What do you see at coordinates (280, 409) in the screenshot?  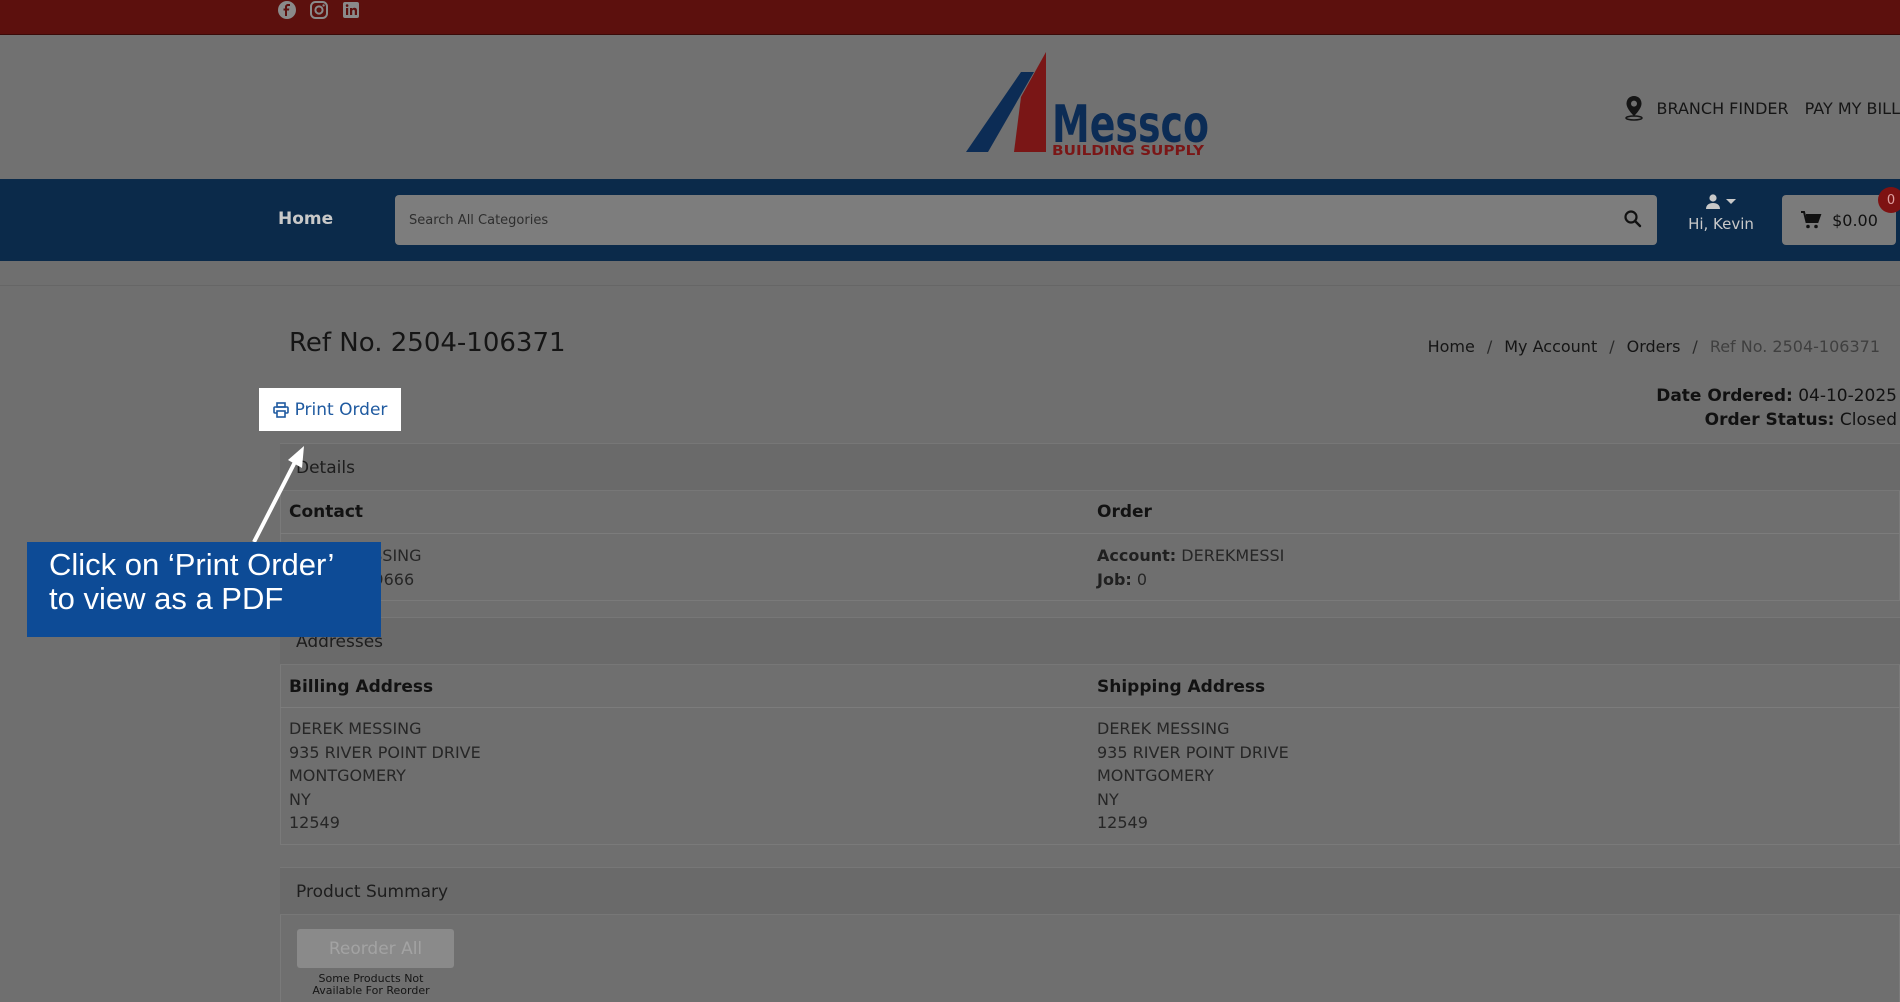 I see `printer-icon` at bounding box center [280, 409].